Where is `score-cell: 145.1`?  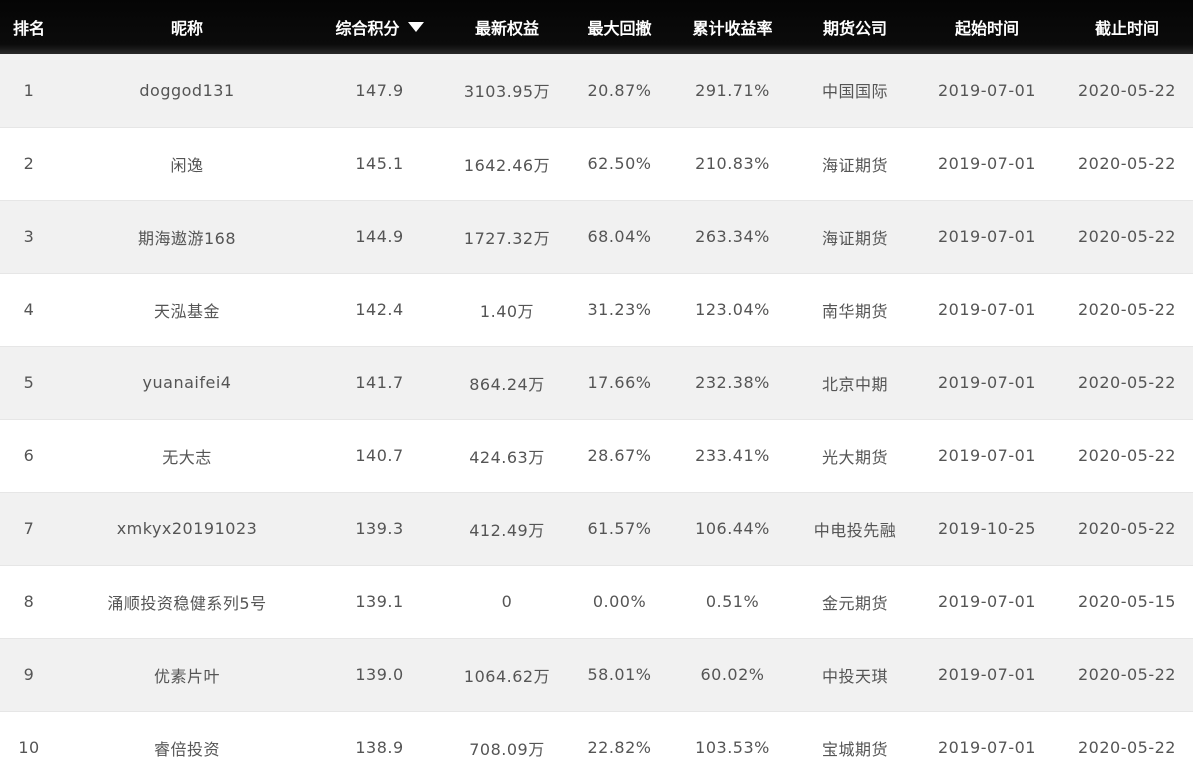 score-cell: 145.1 is located at coordinates (379, 163).